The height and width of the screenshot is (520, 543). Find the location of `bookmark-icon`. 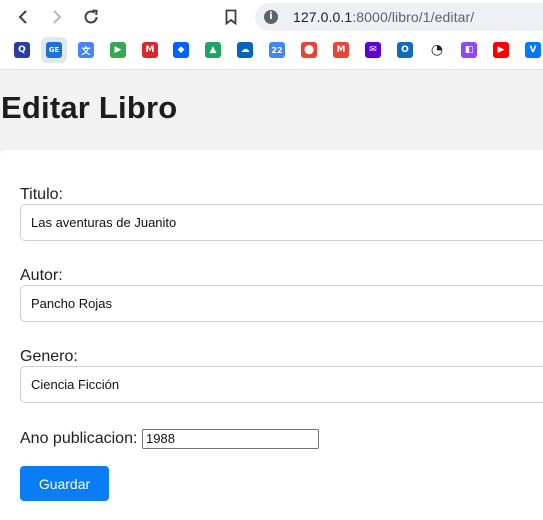

bookmark-icon is located at coordinates (231, 17).